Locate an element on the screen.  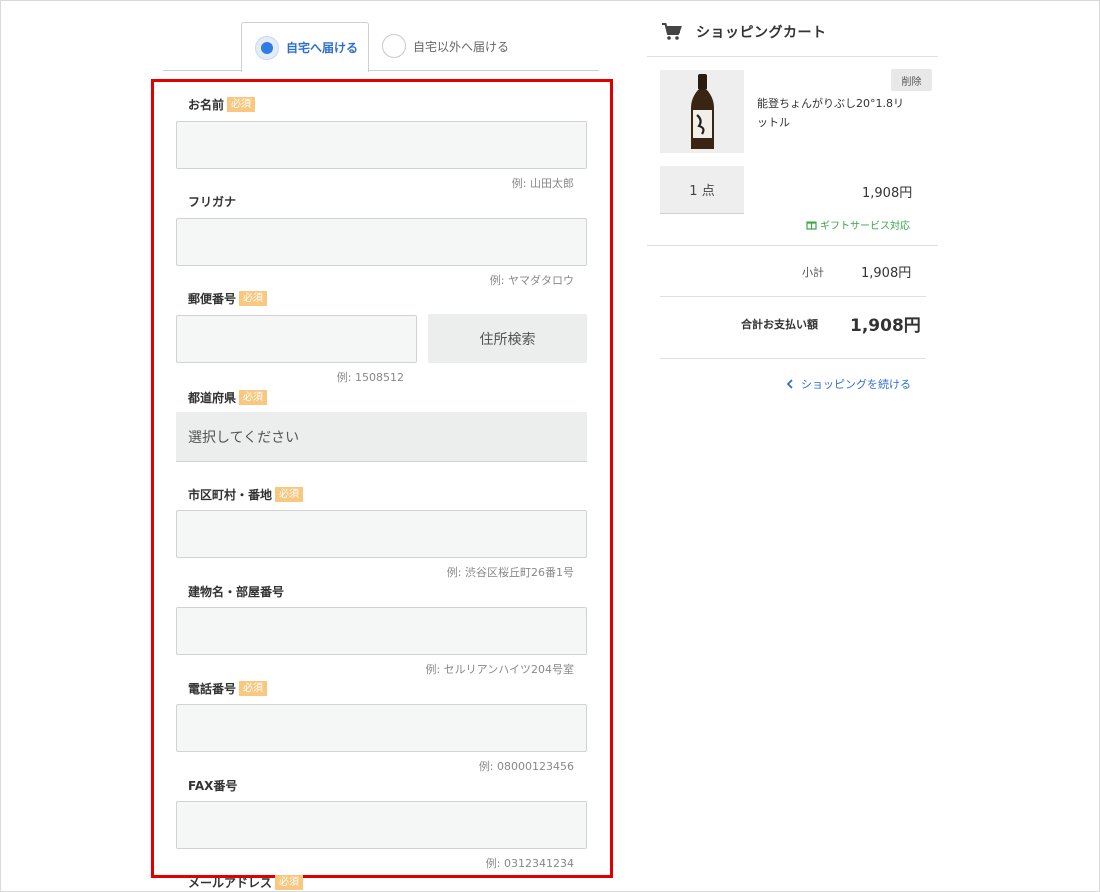
building-label-text: 建物名・部屋番号 is located at coordinates (236, 592).